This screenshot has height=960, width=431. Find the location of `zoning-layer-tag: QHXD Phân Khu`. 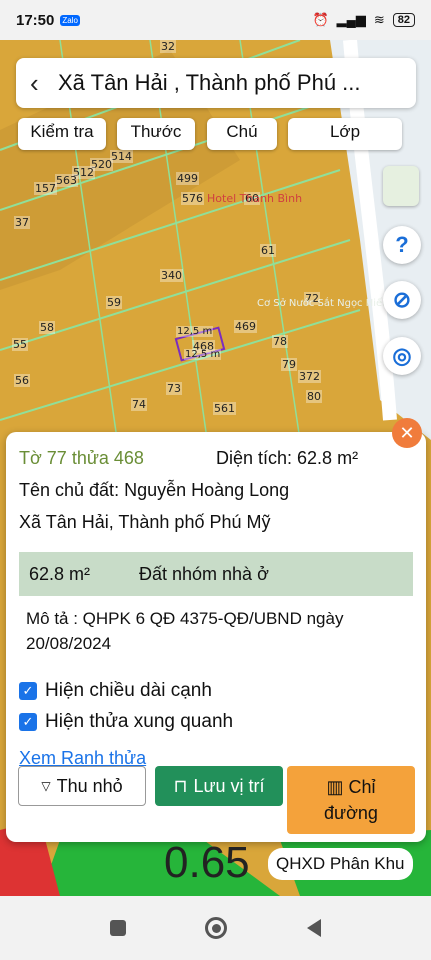

zoning-layer-tag: QHXD Phân Khu is located at coordinates (340, 864).